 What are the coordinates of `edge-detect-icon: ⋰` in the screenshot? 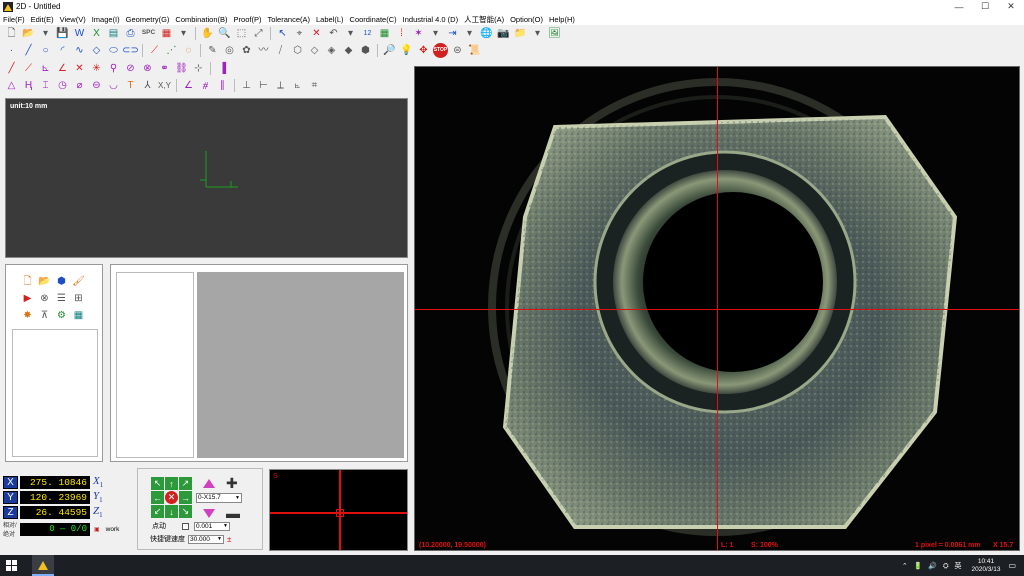 It's located at (171, 50).